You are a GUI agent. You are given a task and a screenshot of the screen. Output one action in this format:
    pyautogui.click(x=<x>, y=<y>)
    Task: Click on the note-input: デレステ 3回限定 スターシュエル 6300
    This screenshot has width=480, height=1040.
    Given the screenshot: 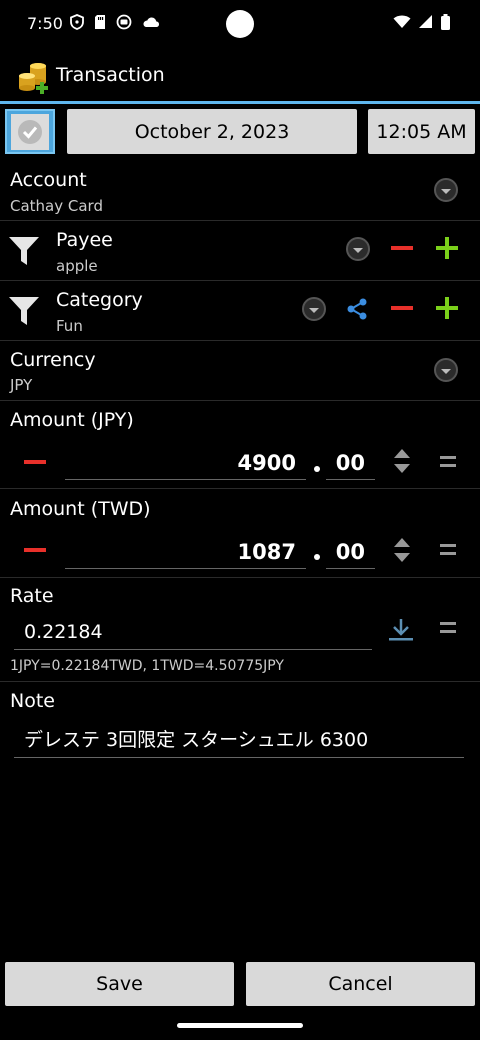 What is the action you would take?
    pyautogui.click(x=239, y=740)
    